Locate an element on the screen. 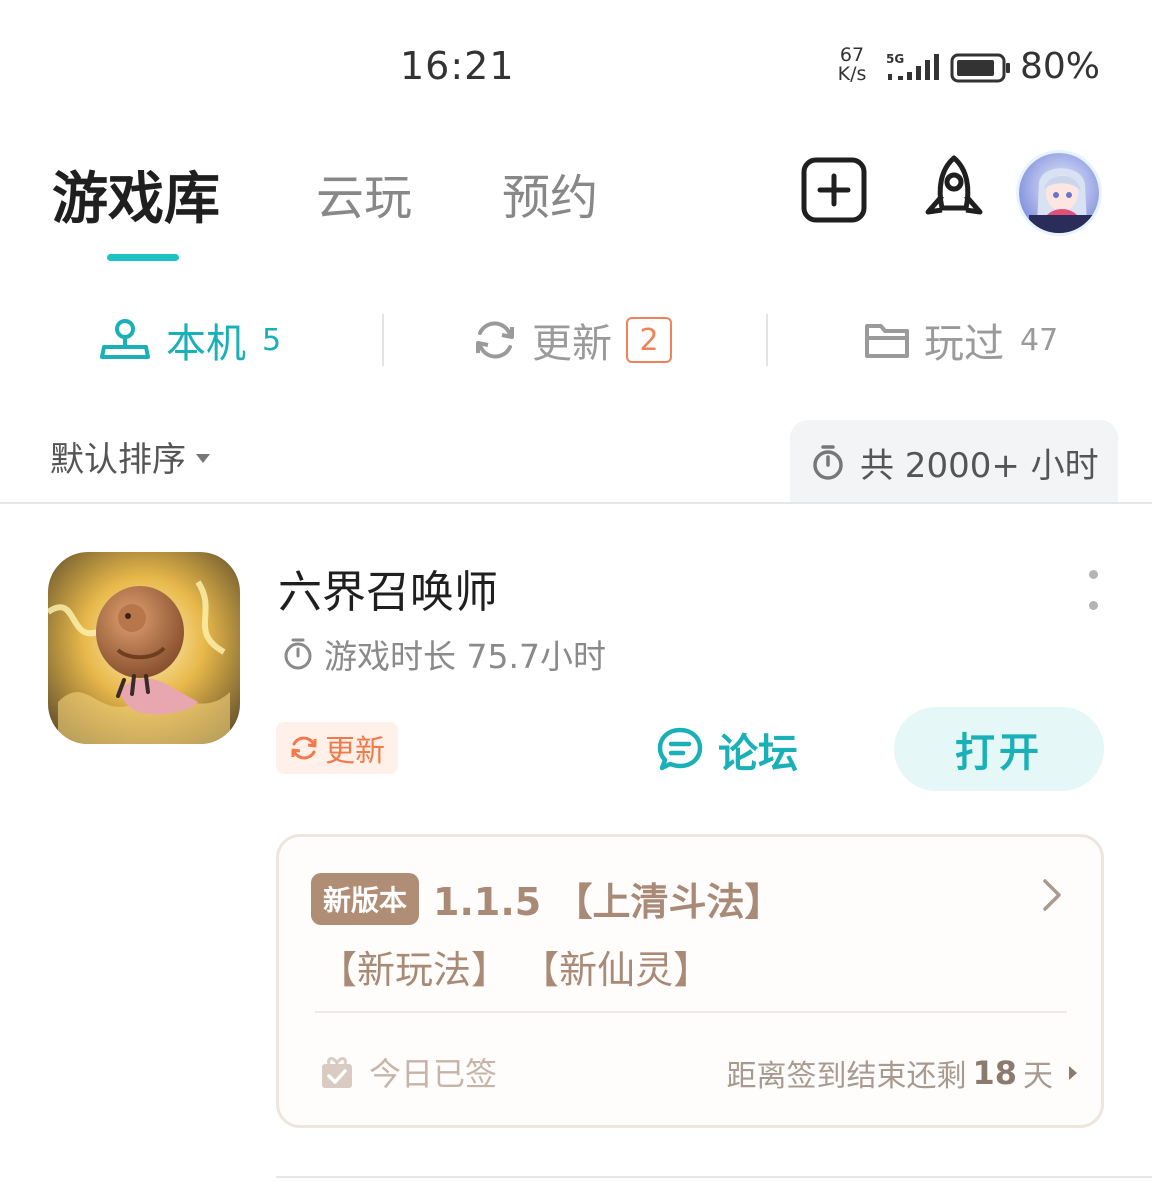 The height and width of the screenshot is (1204, 1152). game-playtime-text: 游戏时长 75.7小时 is located at coordinates (465, 656).